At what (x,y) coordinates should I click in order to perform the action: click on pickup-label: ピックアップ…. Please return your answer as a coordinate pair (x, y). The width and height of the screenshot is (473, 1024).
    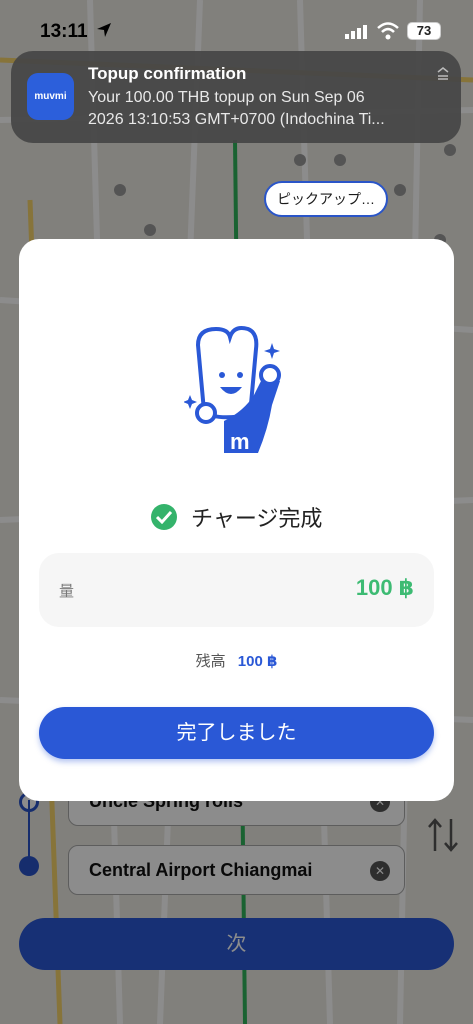
    Looking at the image, I should click on (326, 199).